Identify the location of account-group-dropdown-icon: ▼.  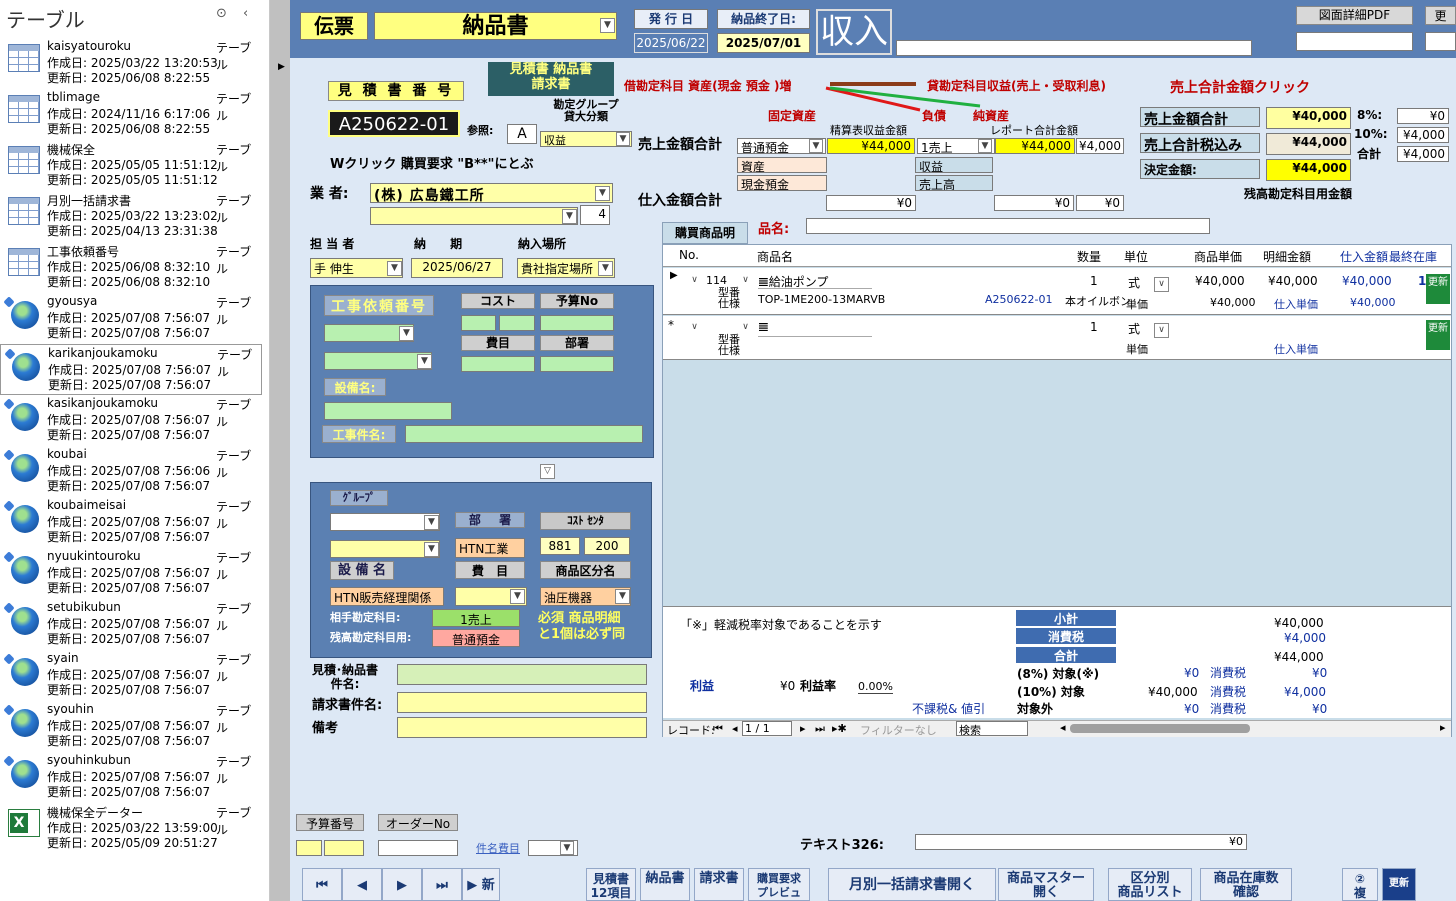
(623, 139).